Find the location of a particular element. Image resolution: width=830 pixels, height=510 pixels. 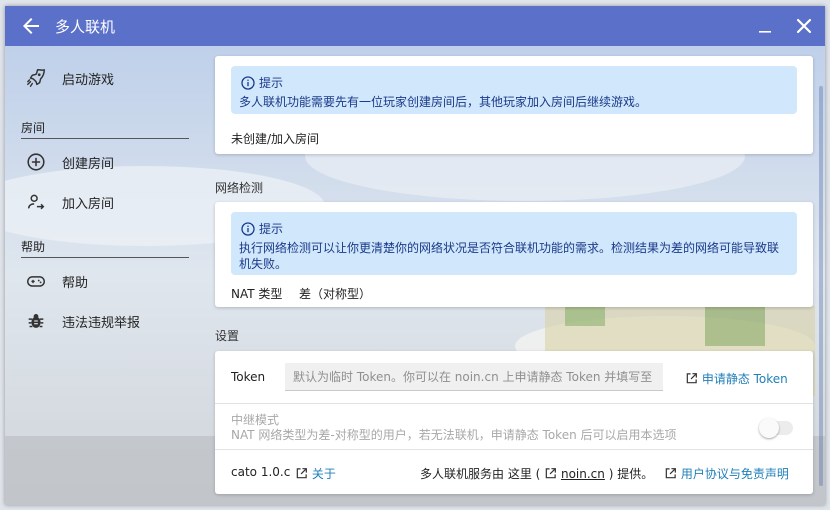

sidebar-item-join-room: 加入房间 is located at coordinates (102, 202).